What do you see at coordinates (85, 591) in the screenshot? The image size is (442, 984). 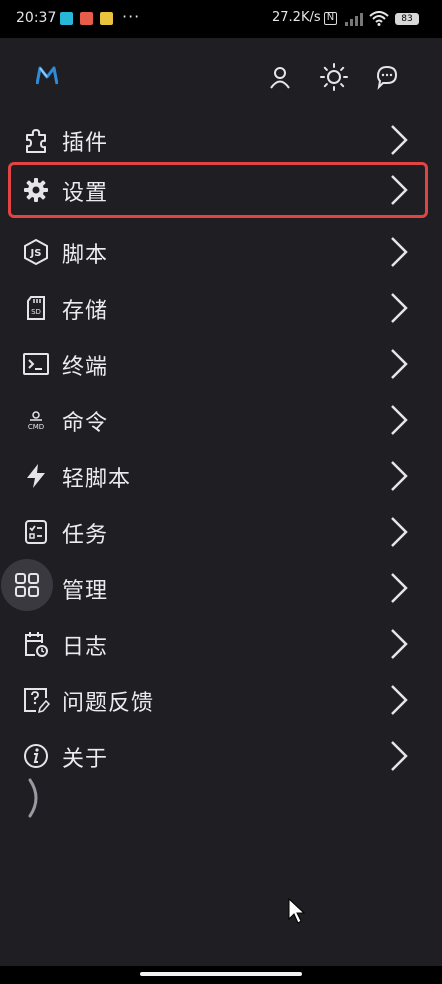 I see `menu-item-label: 管理` at bounding box center [85, 591].